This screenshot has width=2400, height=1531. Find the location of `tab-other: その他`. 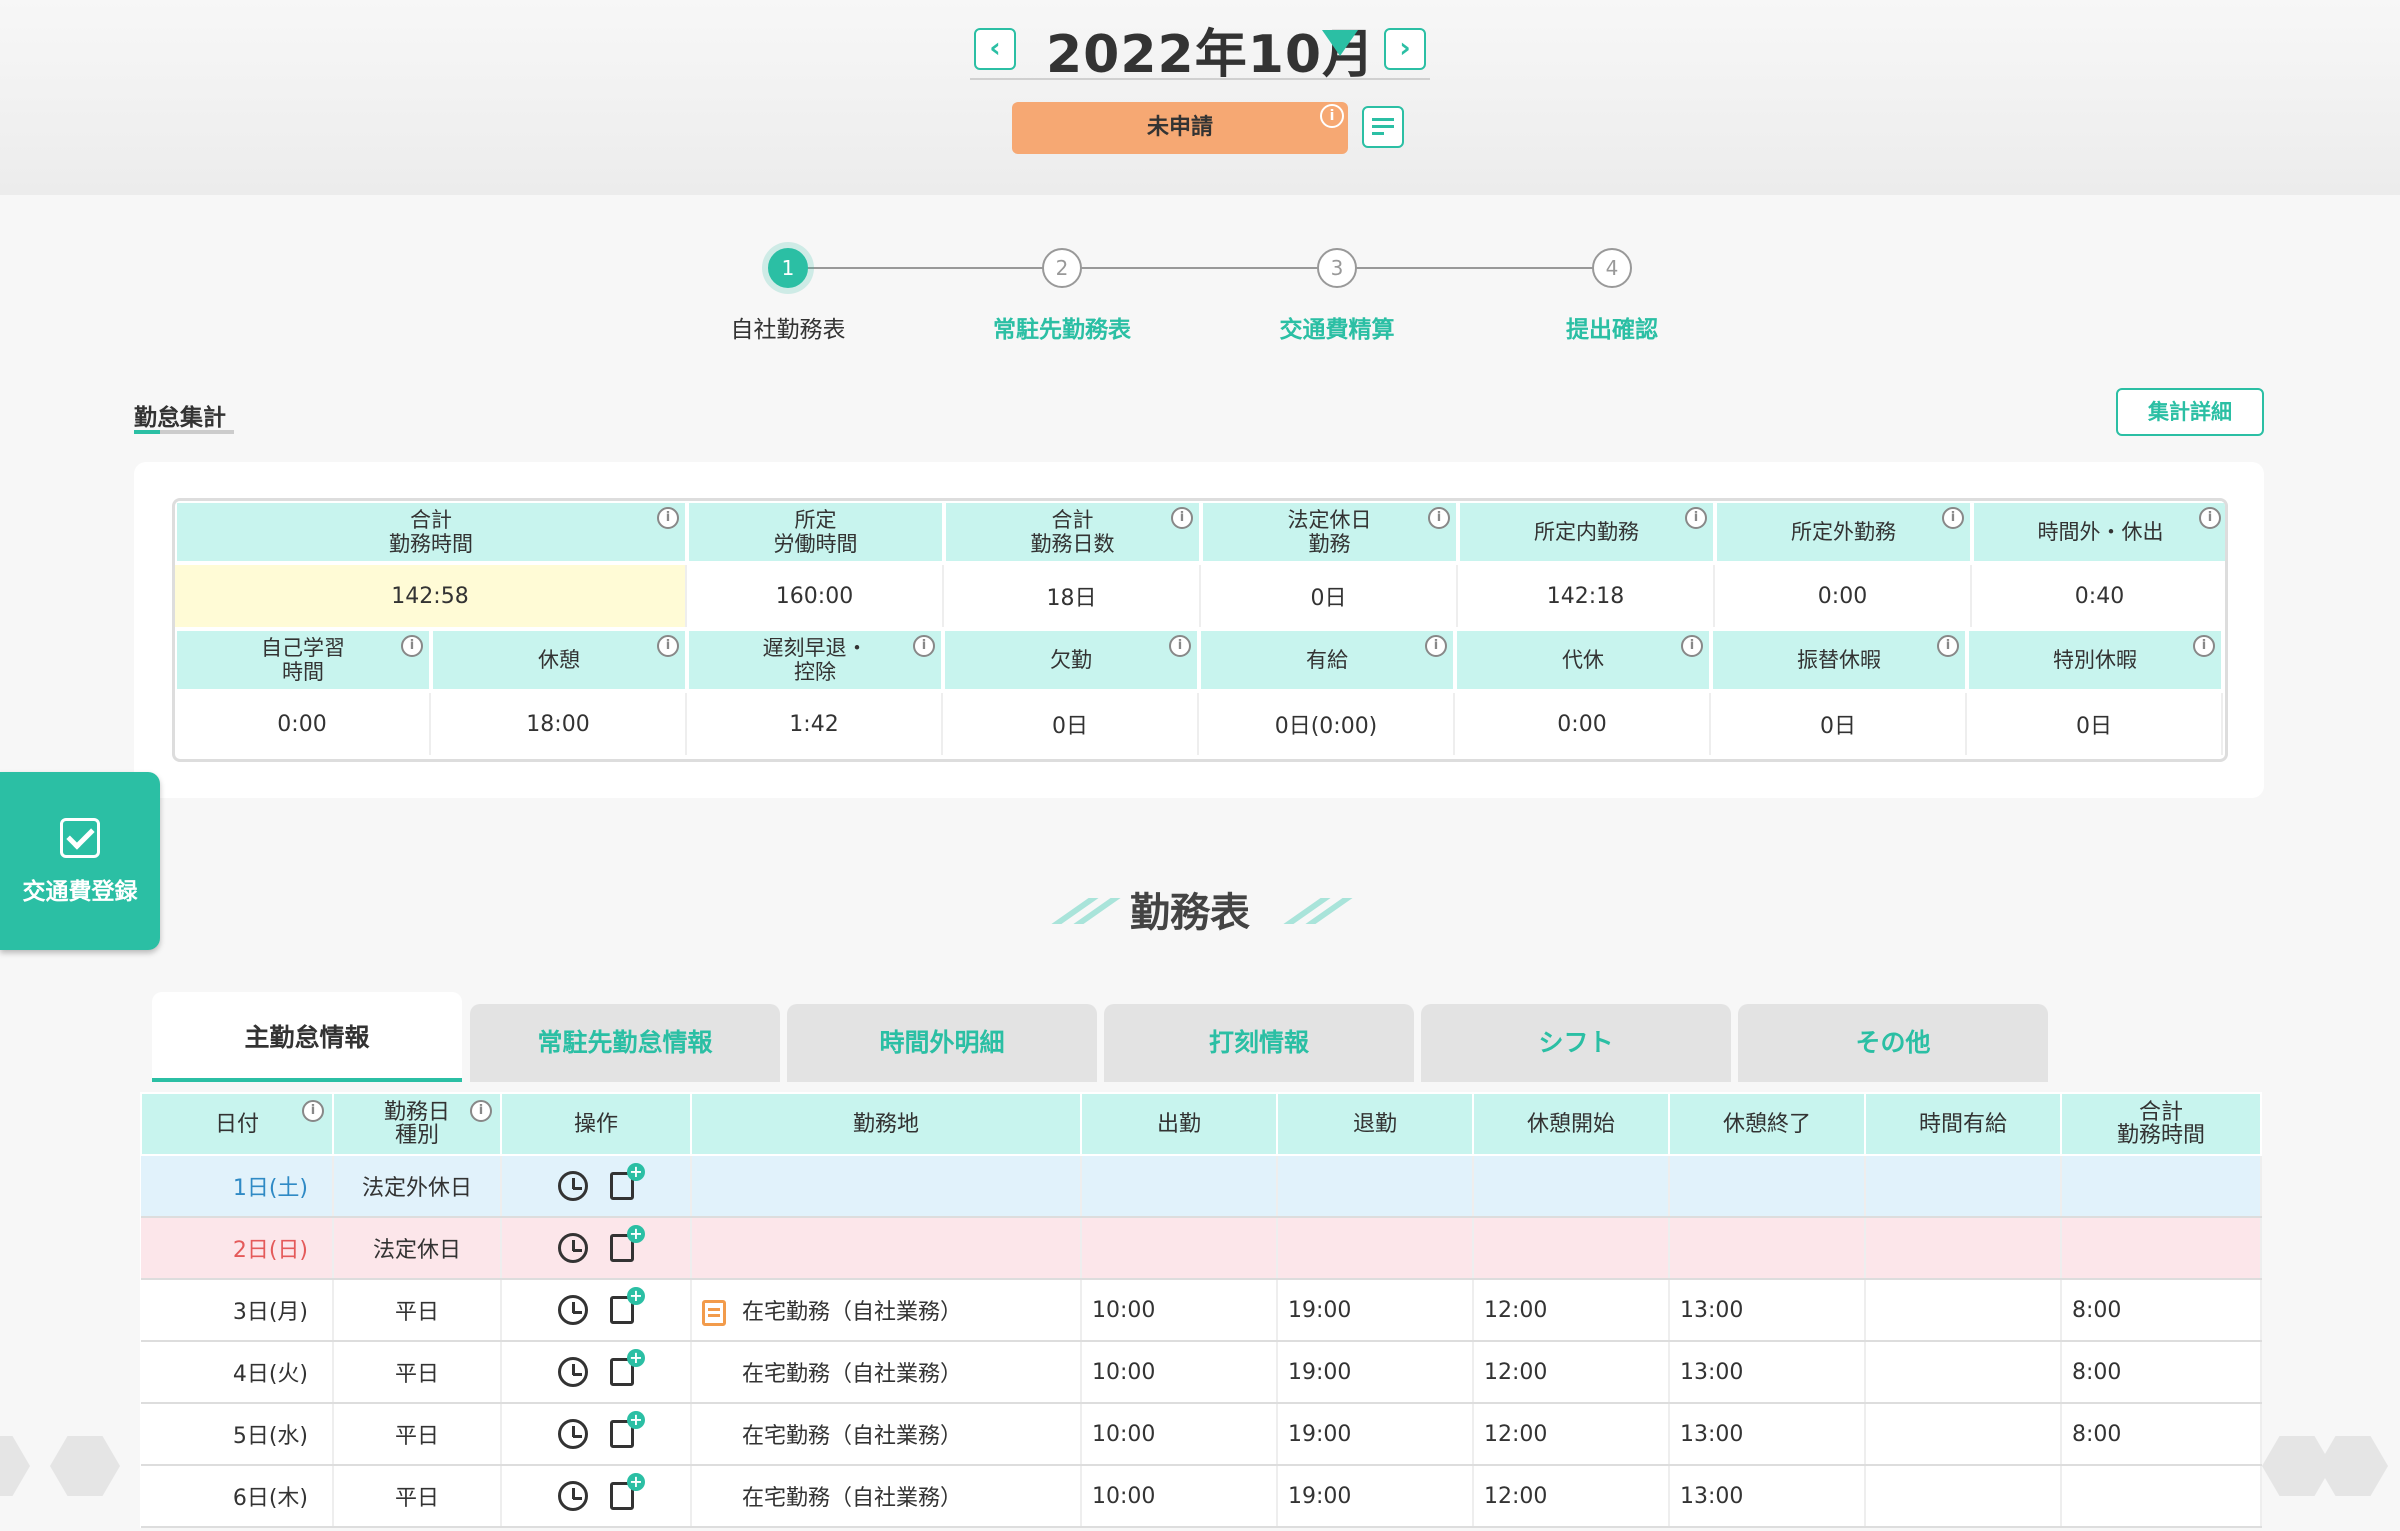

tab-other: その他 is located at coordinates (1893, 1043).